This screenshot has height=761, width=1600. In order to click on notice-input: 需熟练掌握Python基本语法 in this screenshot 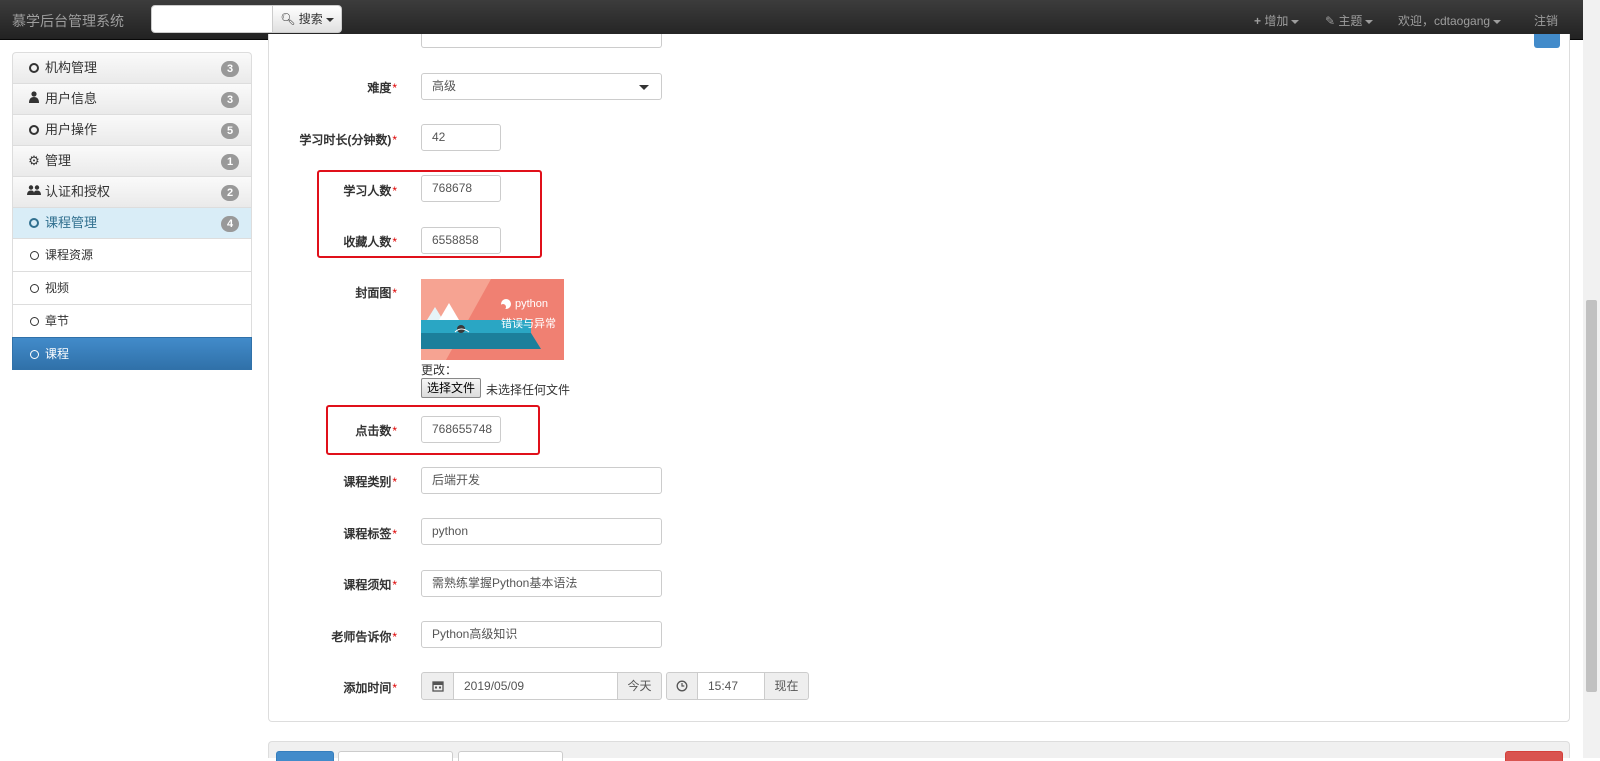, I will do `click(541, 583)`.